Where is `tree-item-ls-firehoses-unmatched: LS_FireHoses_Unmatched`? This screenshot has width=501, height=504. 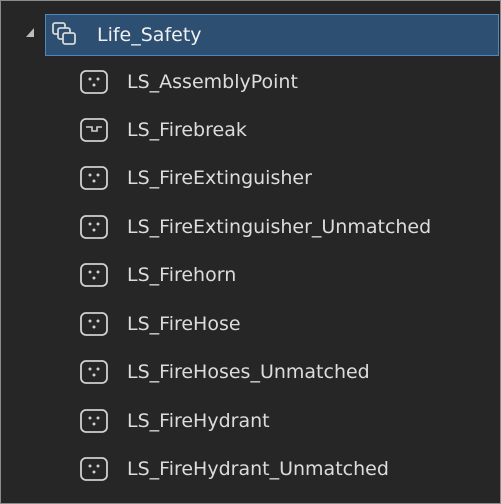 tree-item-ls-firehoses-unmatched: LS_FireHoses_Unmatched is located at coordinates (284, 373).